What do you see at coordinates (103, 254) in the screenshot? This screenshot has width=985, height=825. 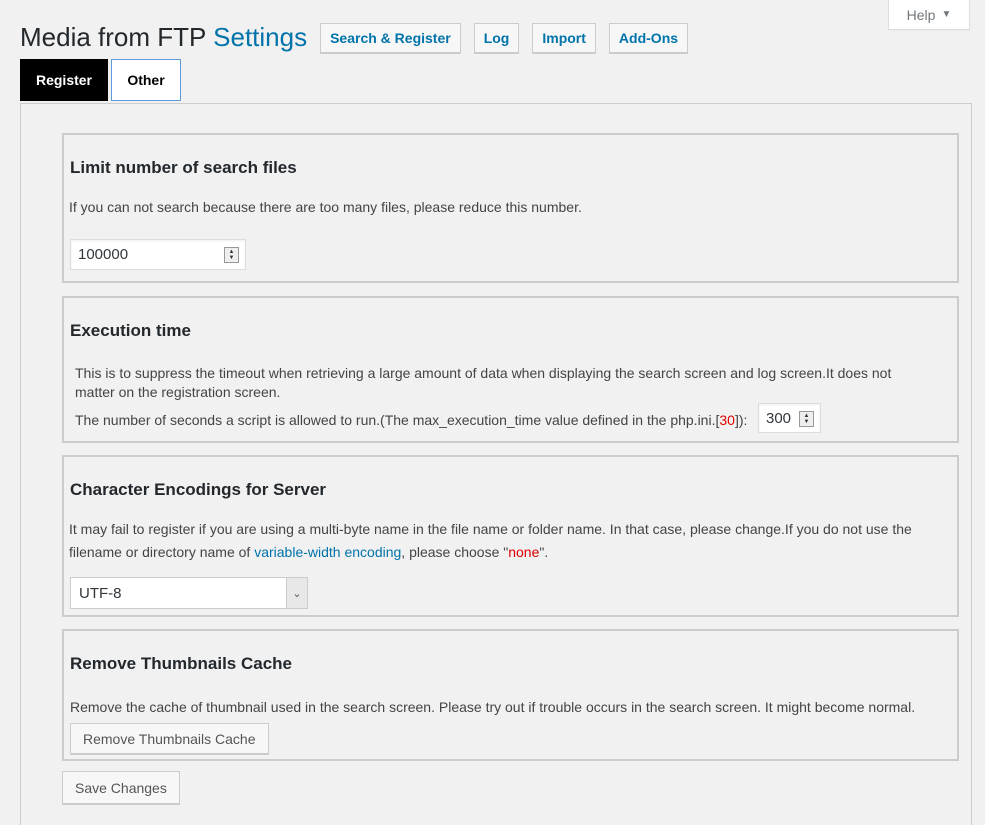 I see `limit-search-files-value: 100000` at bounding box center [103, 254].